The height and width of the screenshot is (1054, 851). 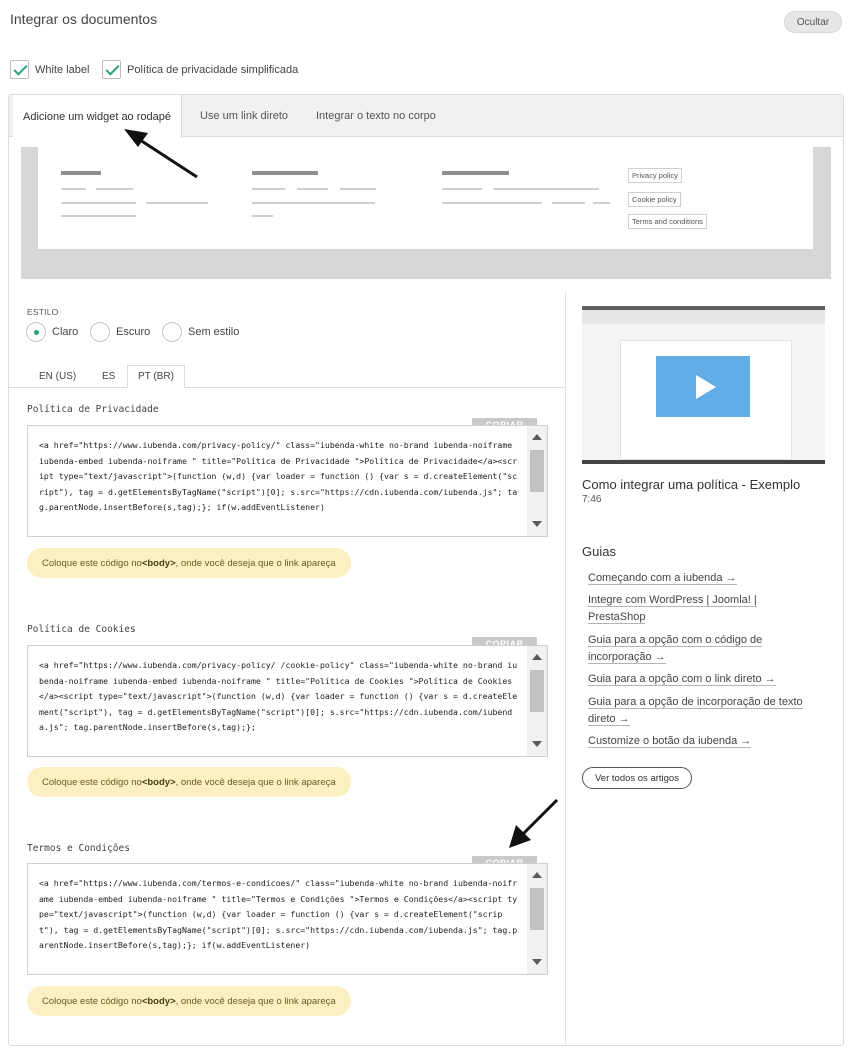 What do you see at coordinates (97, 116) in the screenshot?
I see `tab-footer-widget: Adicione um widget ao rodapé` at bounding box center [97, 116].